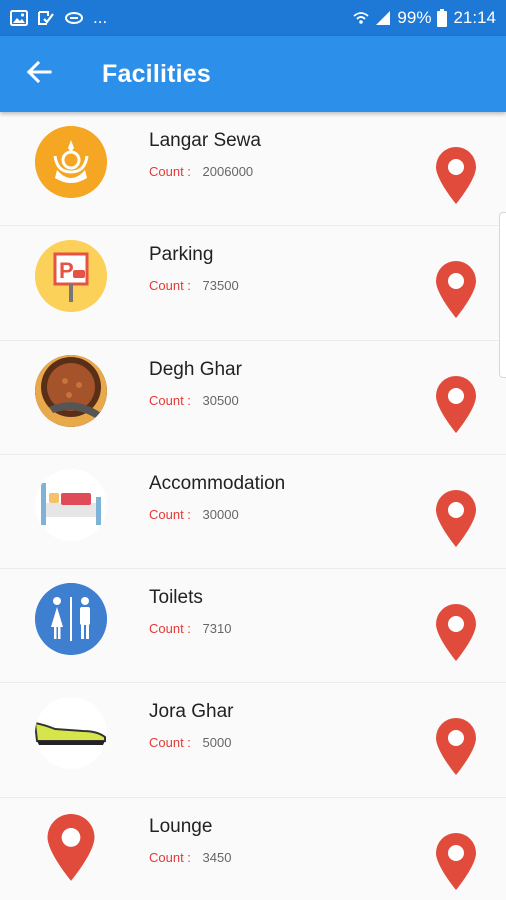 Image resolution: width=506 pixels, height=900 pixels. Describe the element at coordinates (217, 743) in the screenshot. I see `count-value: 5000` at that location.